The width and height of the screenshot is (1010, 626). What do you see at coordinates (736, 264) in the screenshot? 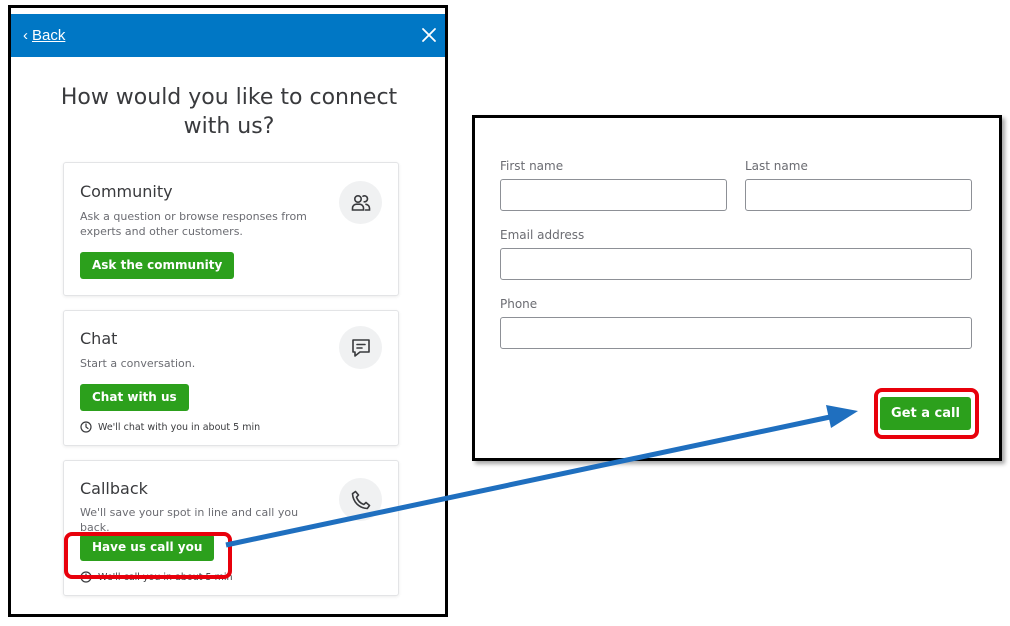
I see `email-field` at bounding box center [736, 264].